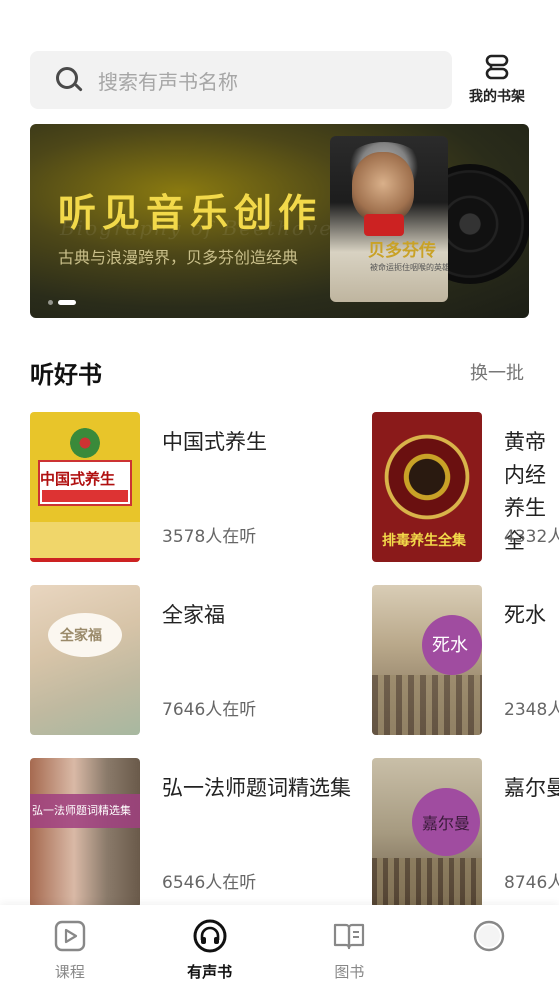 Image resolution: width=559 pixels, height=993 pixels. Describe the element at coordinates (531, 710) in the screenshot. I see `book-listeners: 2348人` at that location.